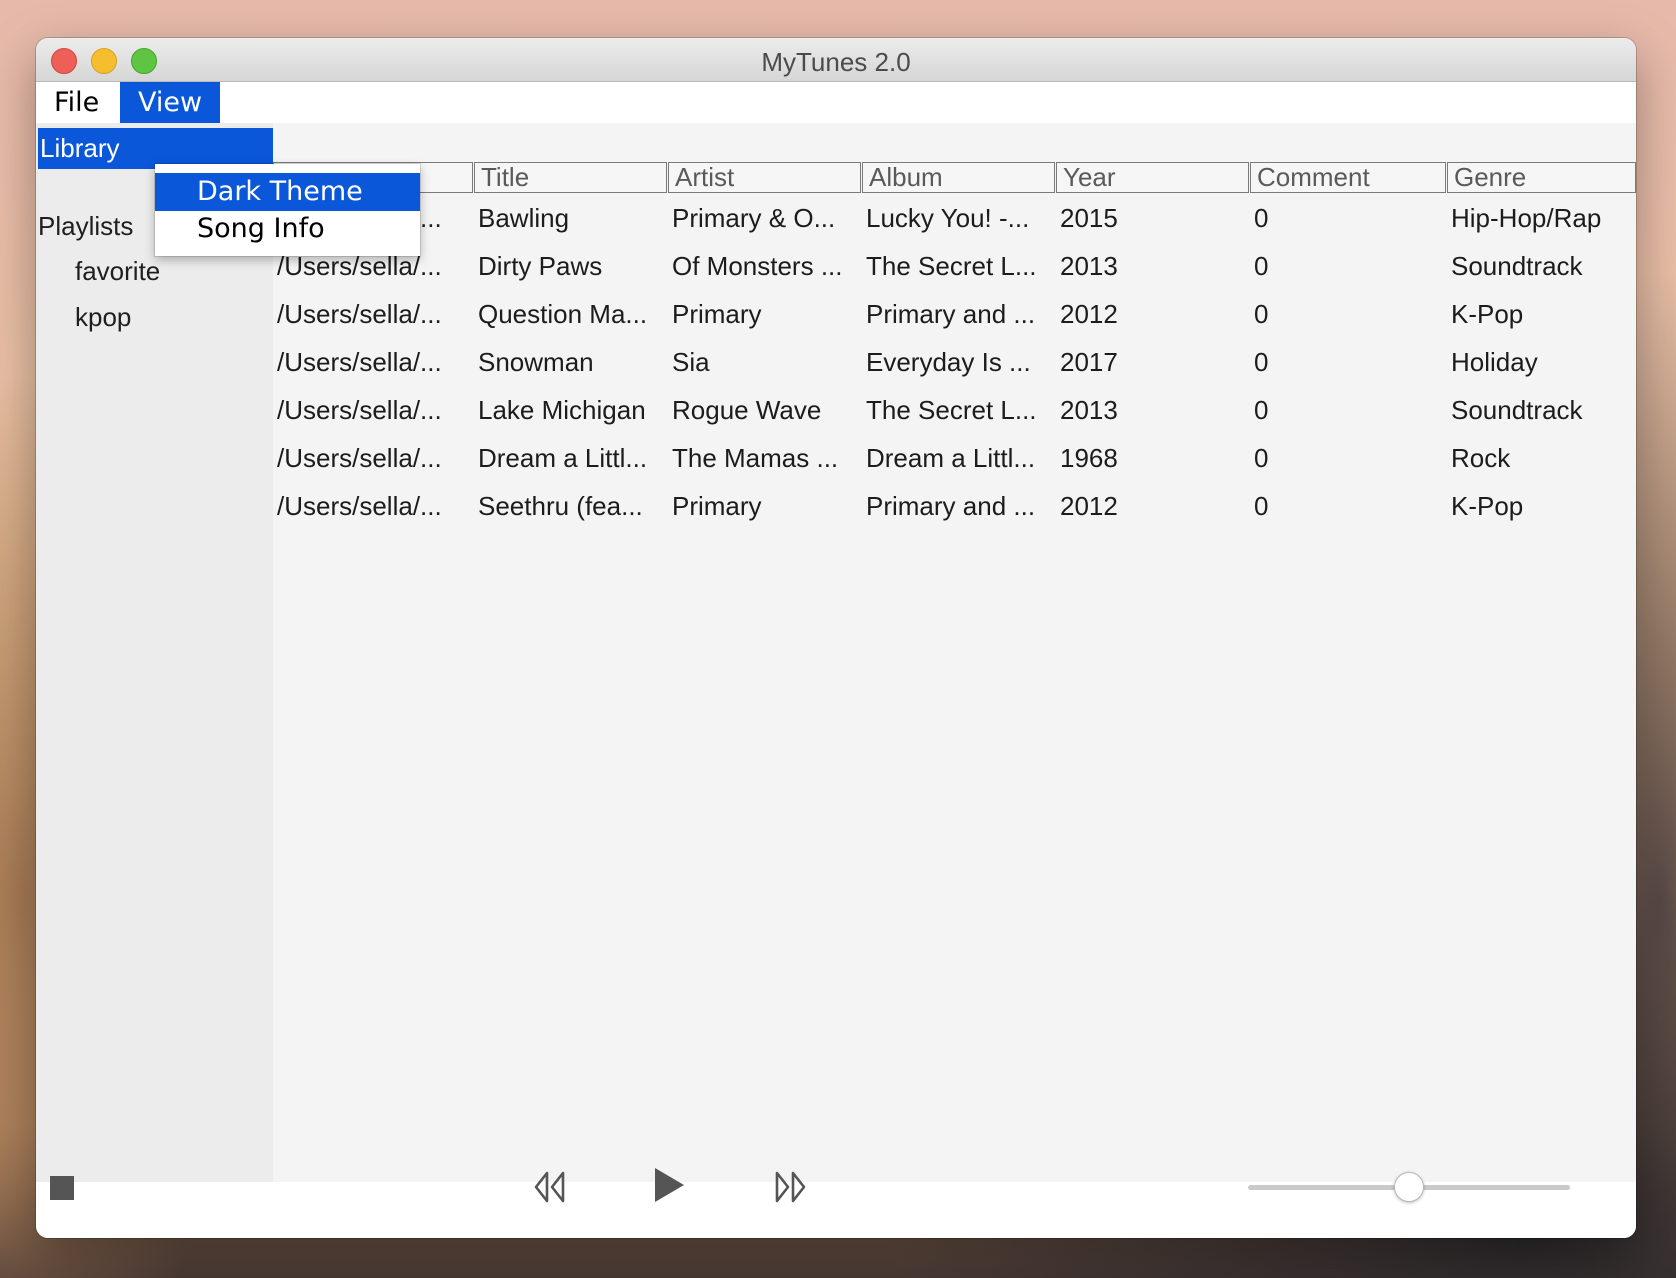  Describe the element at coordinates (691, 362) in the screenshot. I see `cell-artist: Sia` at that location.